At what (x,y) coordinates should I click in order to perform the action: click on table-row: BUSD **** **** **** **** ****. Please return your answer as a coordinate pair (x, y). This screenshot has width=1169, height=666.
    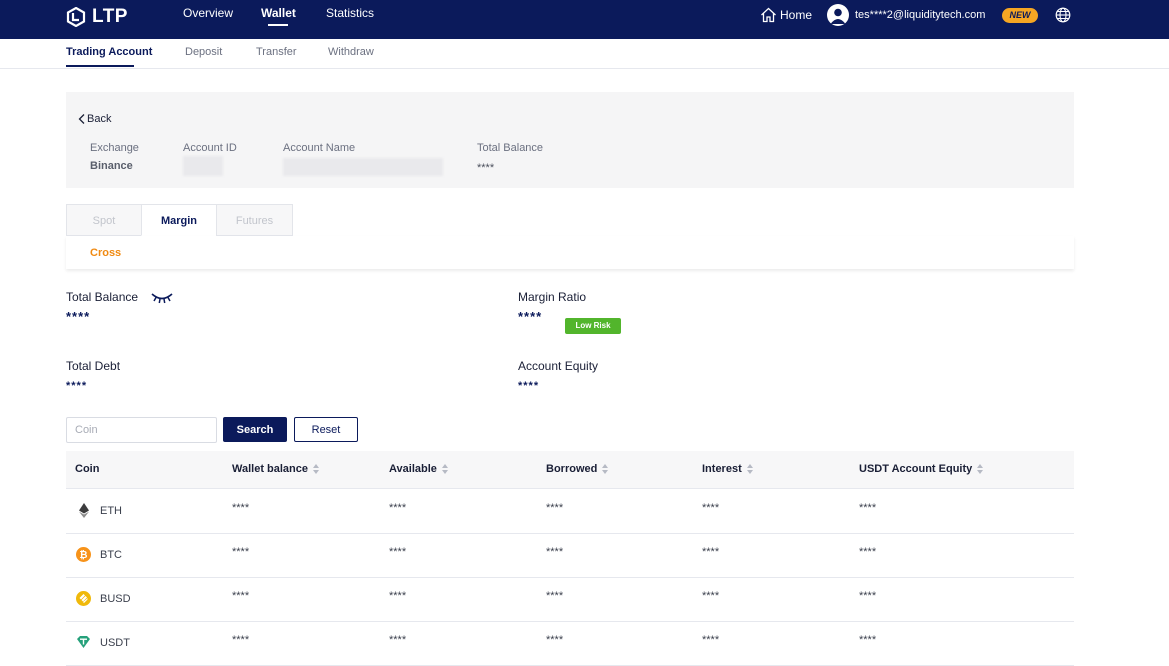
    Looking at the image, I should click on (570, 599).